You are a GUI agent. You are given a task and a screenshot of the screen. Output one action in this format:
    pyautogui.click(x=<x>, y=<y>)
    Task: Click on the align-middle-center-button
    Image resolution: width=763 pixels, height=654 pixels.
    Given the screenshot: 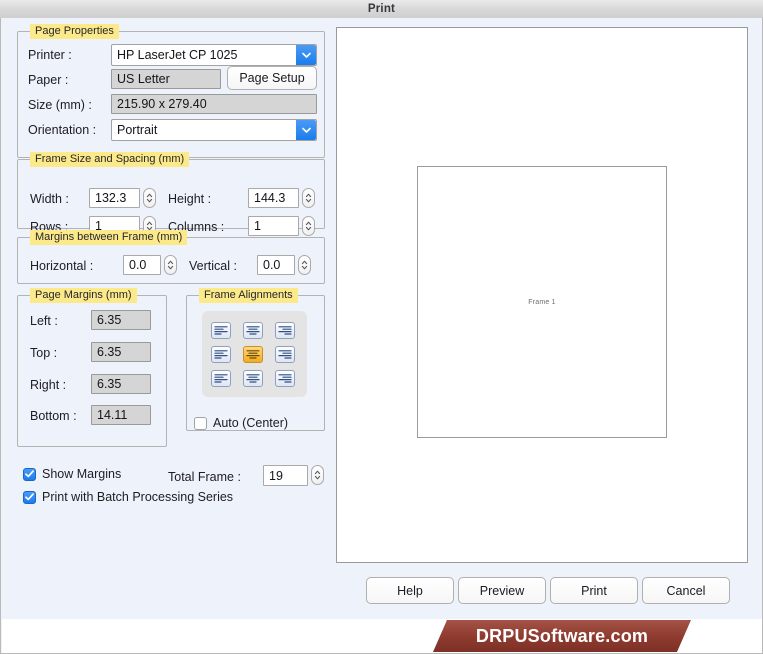 What is the action you would take?
    pyautogui.click(x=253, y=354)
    